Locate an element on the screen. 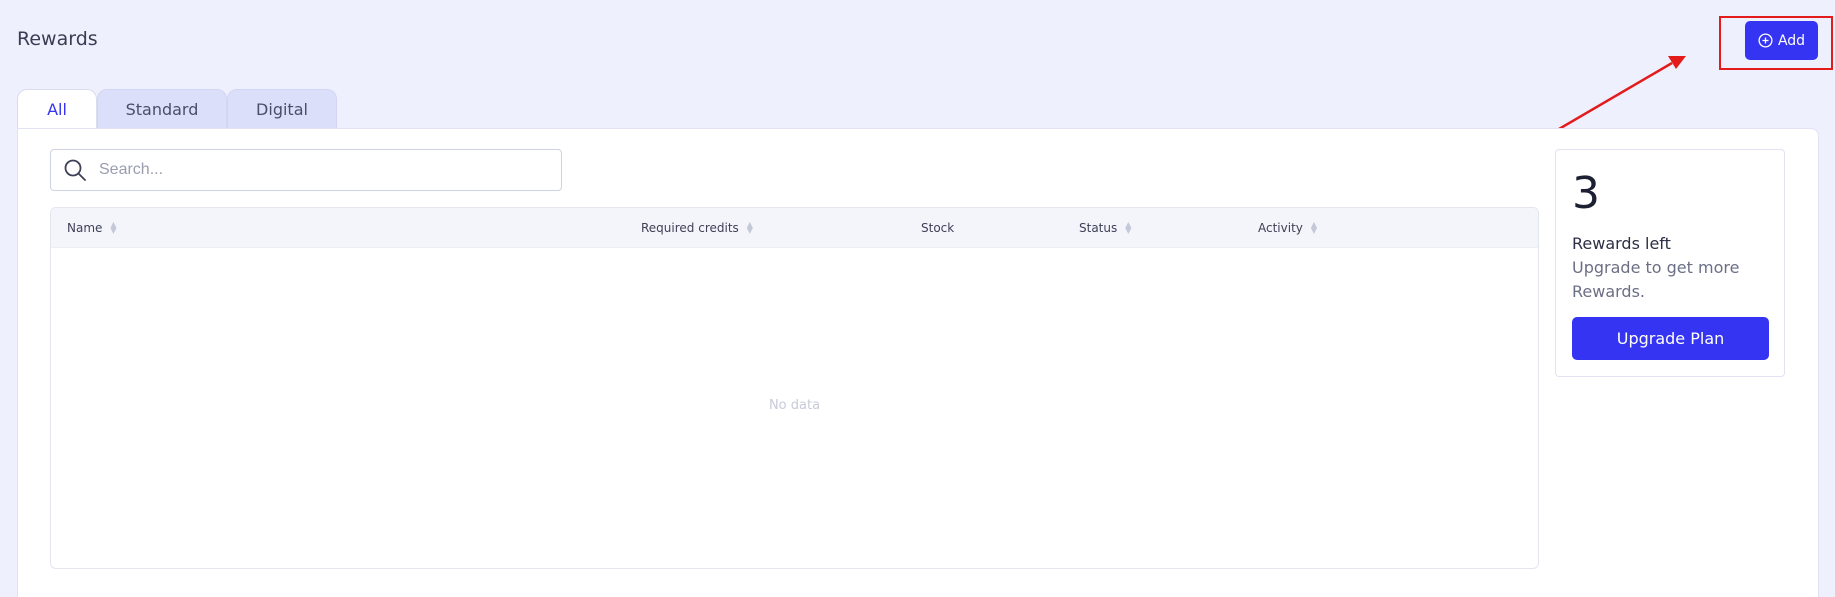 This screenshot has height=597, width=1835. column-label: Name is located at coordinates (85, 228).